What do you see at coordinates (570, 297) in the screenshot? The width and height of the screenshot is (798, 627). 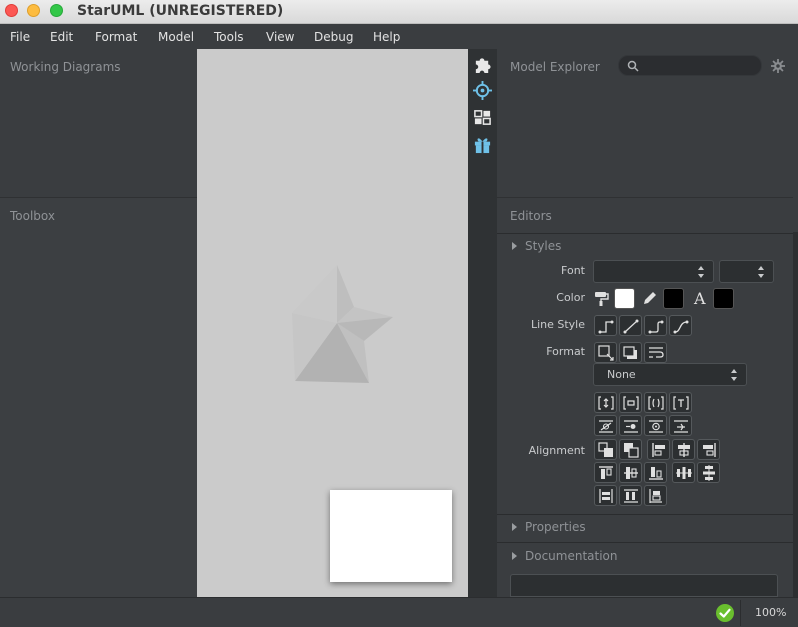 I see `color-label: Color` at bounding box center [570, 297].